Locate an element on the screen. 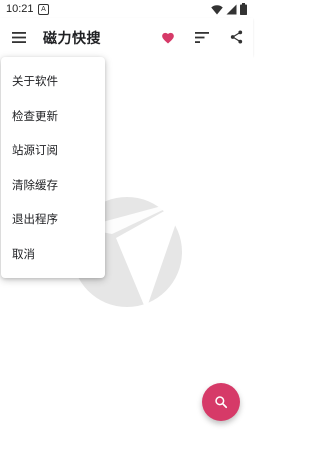  menu-item-check-update: 检查更新 is located at coordinates (53, 116).